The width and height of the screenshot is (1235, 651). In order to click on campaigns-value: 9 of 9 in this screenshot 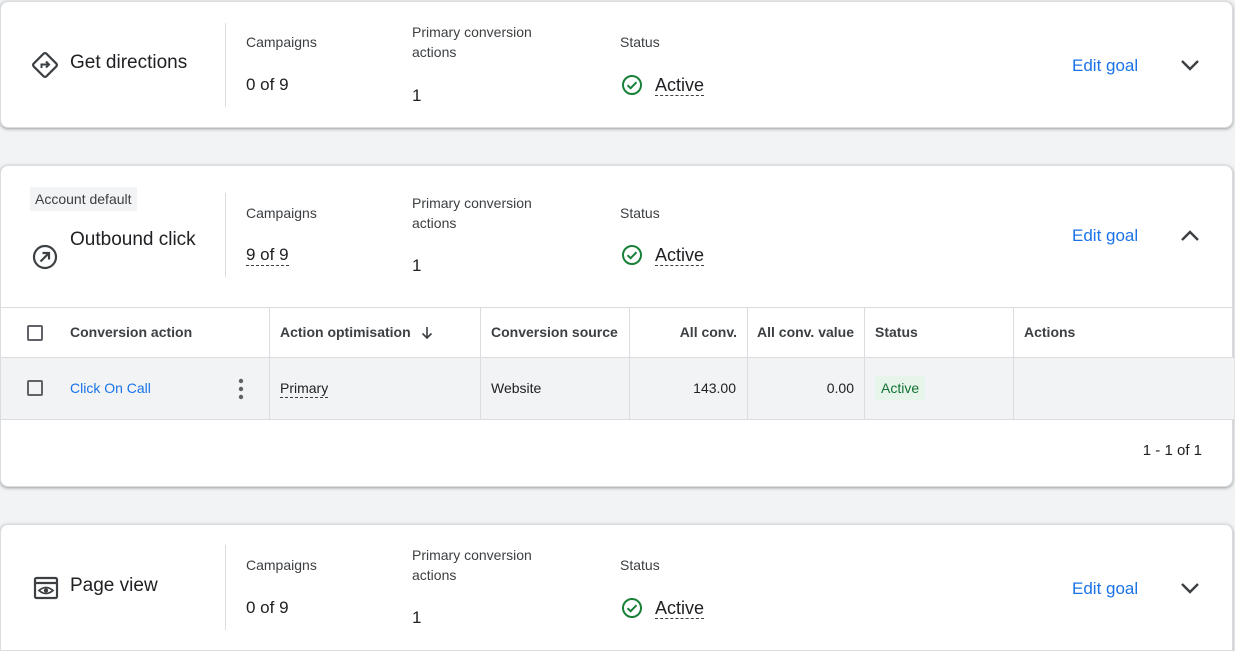, I will do `click(267, 255)`.